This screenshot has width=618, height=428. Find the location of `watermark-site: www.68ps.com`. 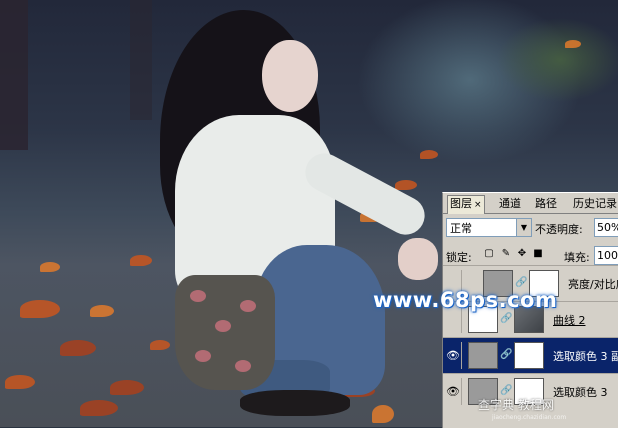

watermark-site: www.68ps.com is located at coordinates (465, 300).